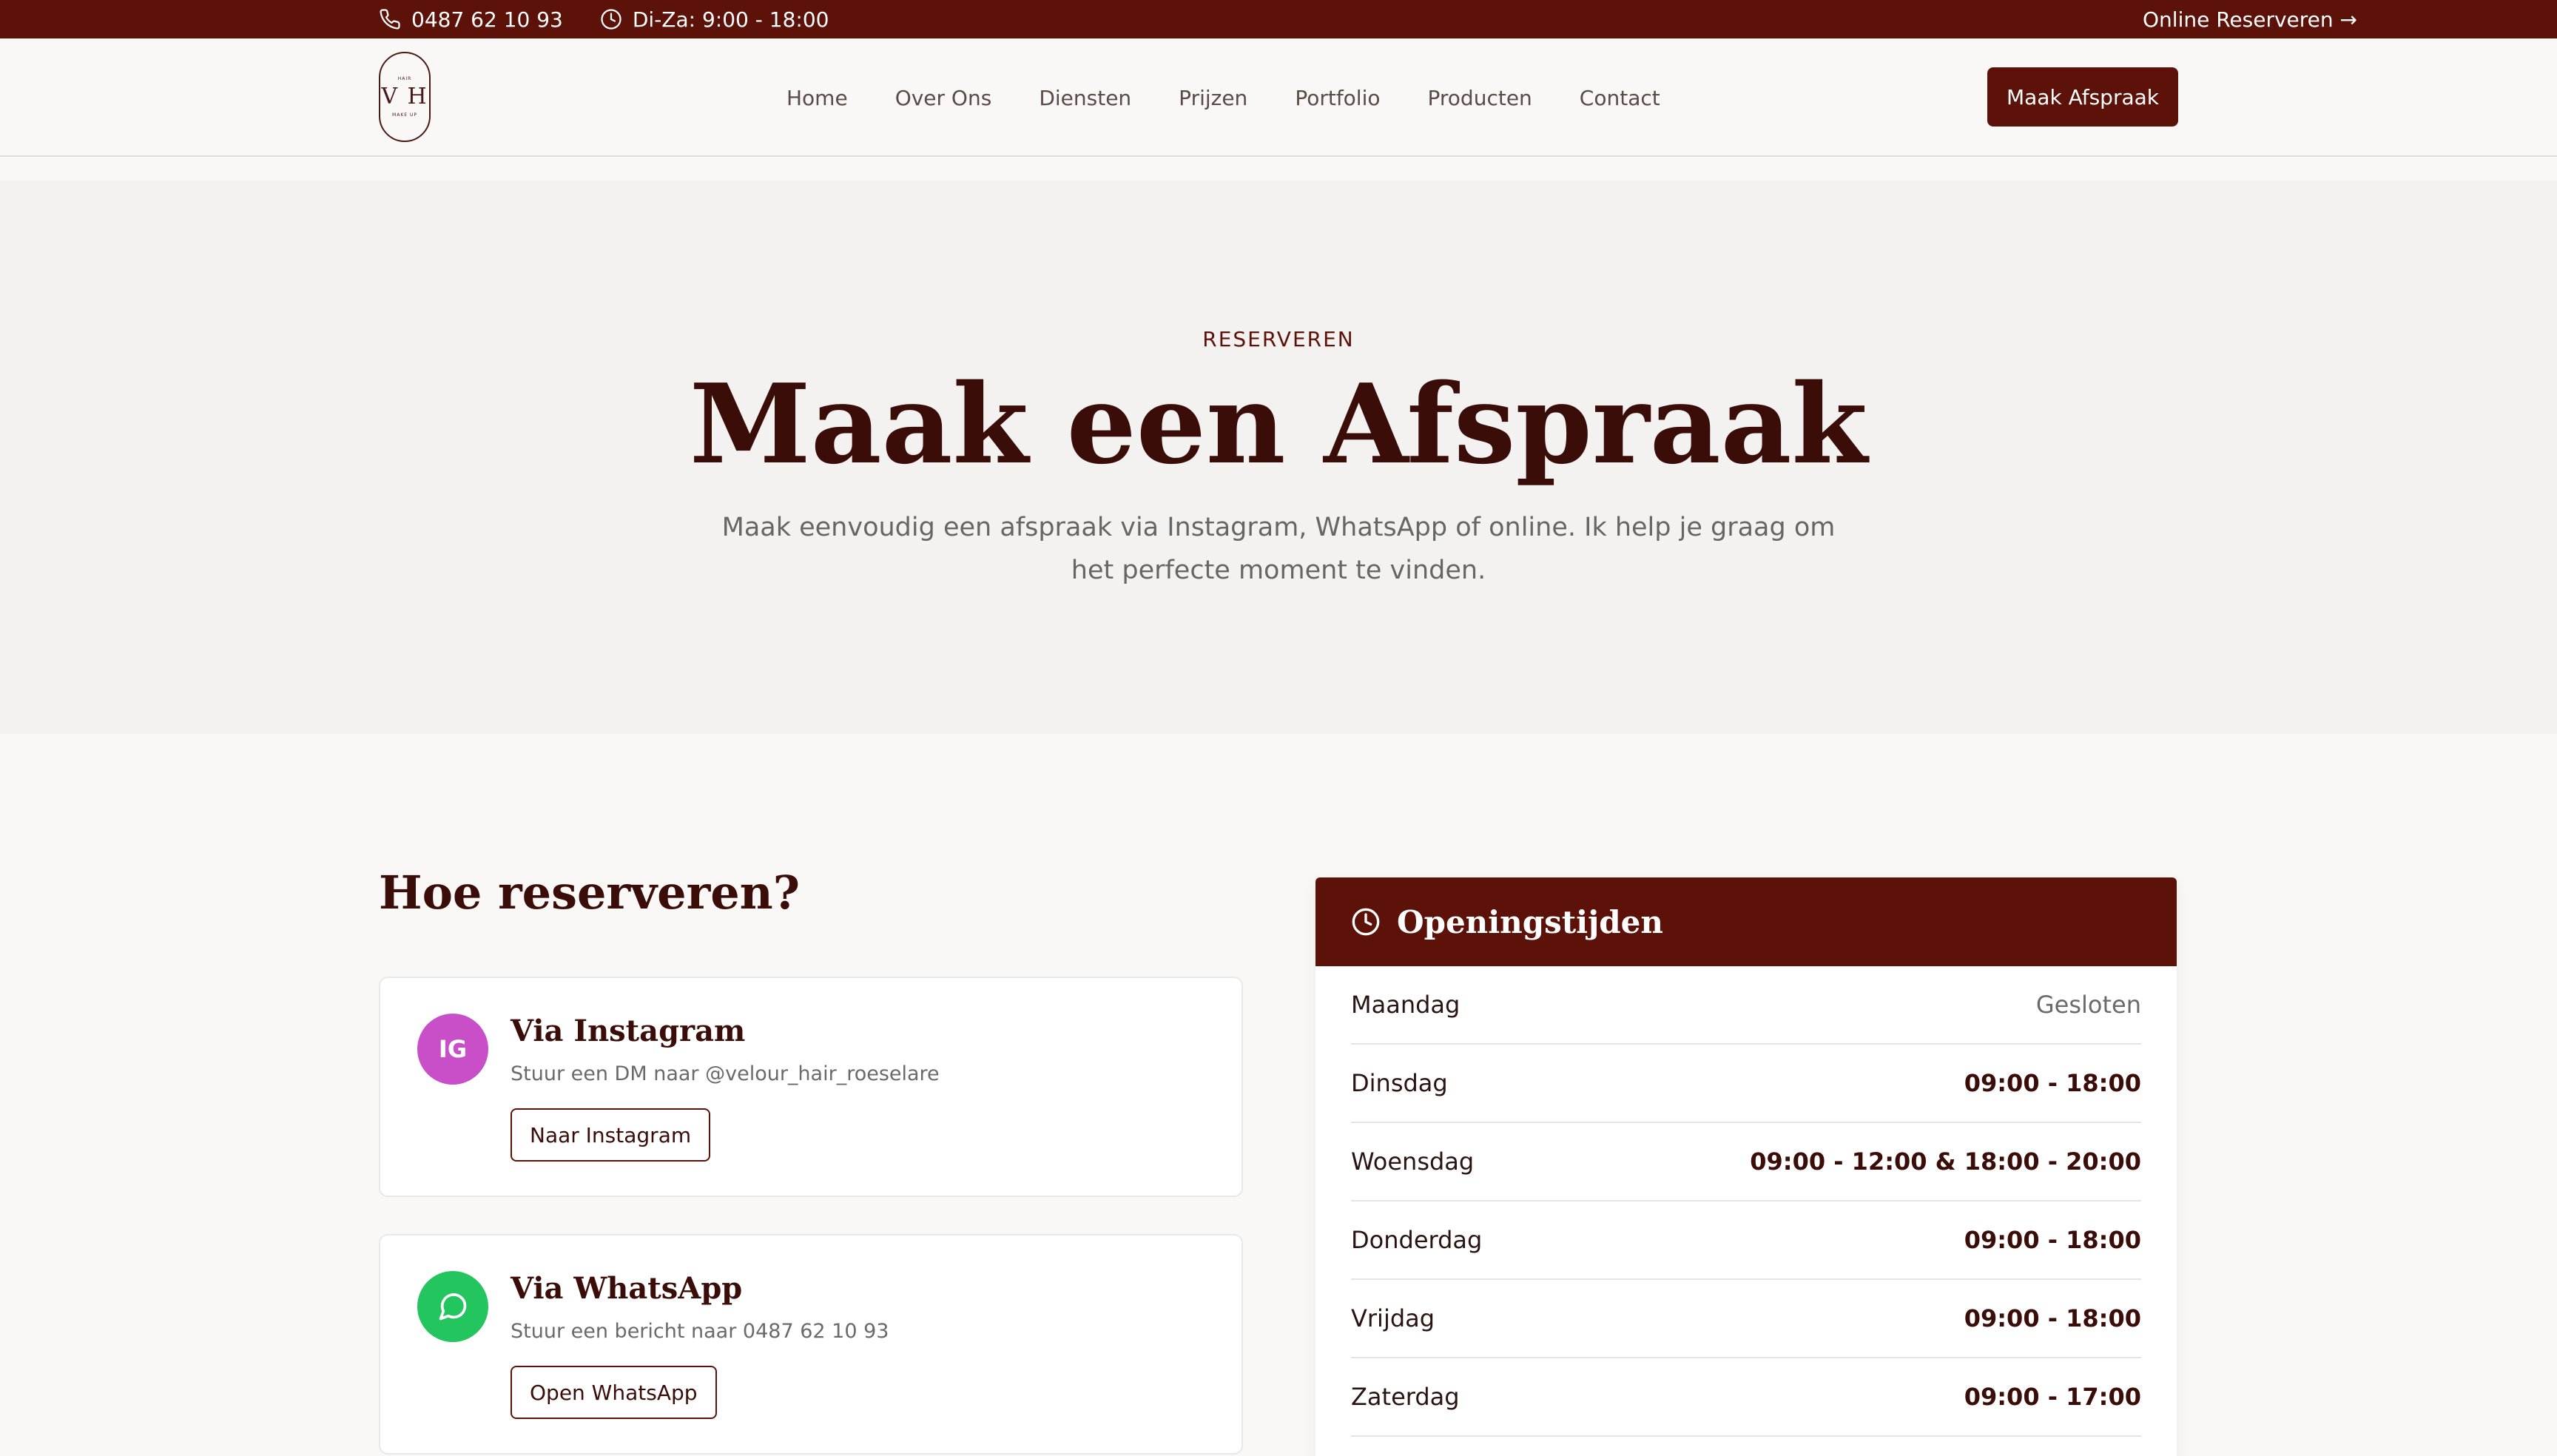 This screenshot has width=2557, height=1456. I want to click on maak-afspraak-button: Maak Afspraak, so click(2083, 97).